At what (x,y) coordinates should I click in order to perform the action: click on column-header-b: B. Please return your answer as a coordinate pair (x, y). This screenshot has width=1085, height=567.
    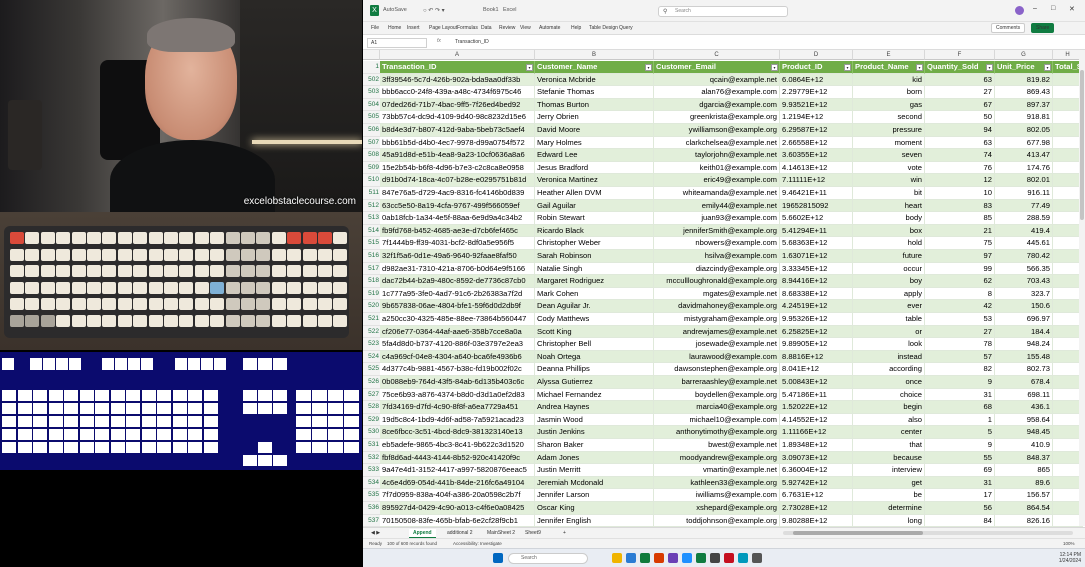
    Looking at the image, I should click on (594, 55).